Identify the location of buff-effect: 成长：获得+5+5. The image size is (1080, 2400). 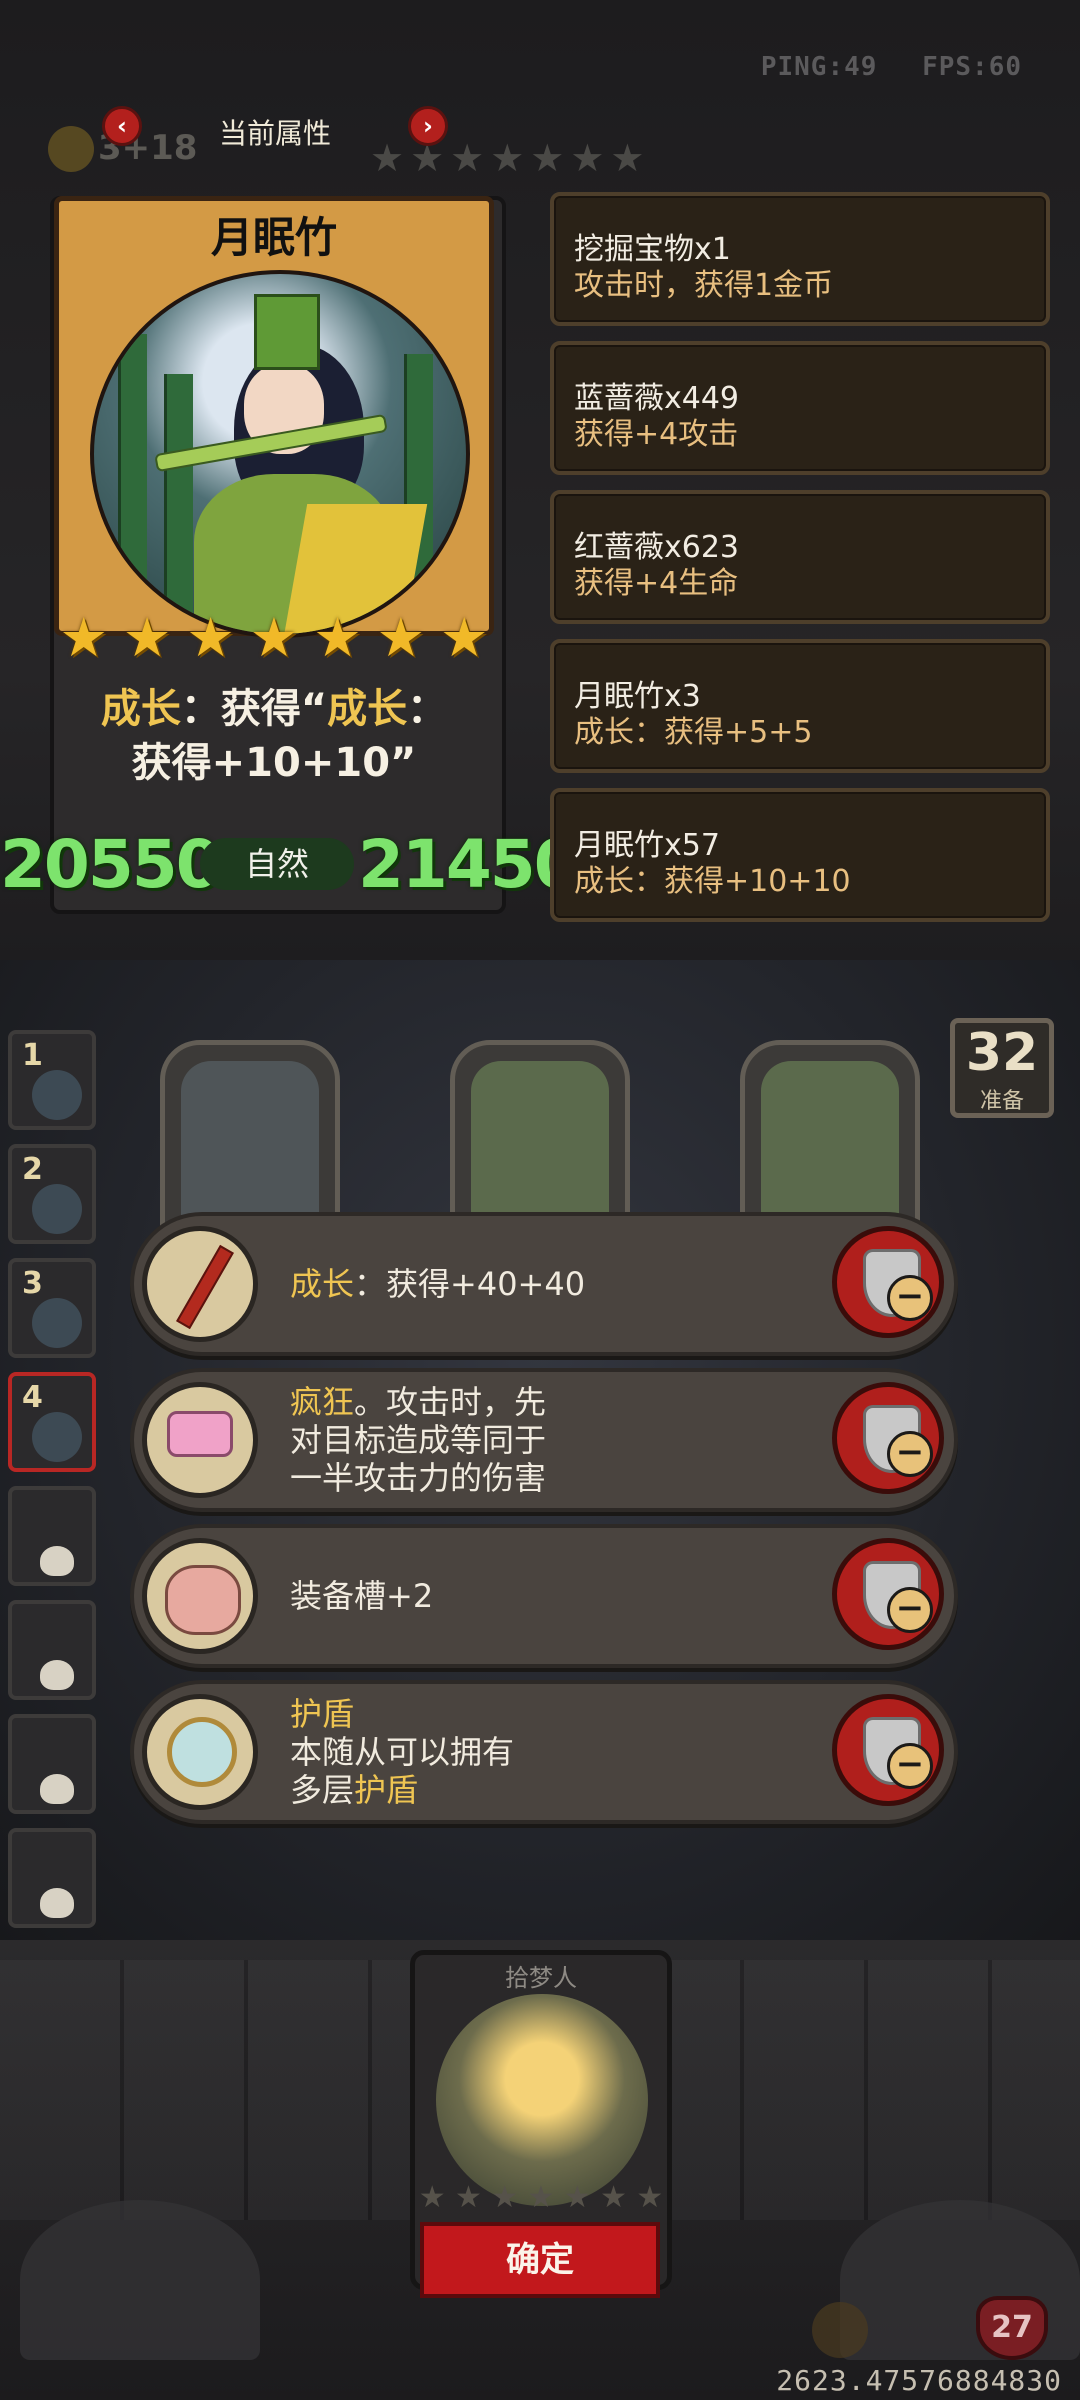
(693, 732).